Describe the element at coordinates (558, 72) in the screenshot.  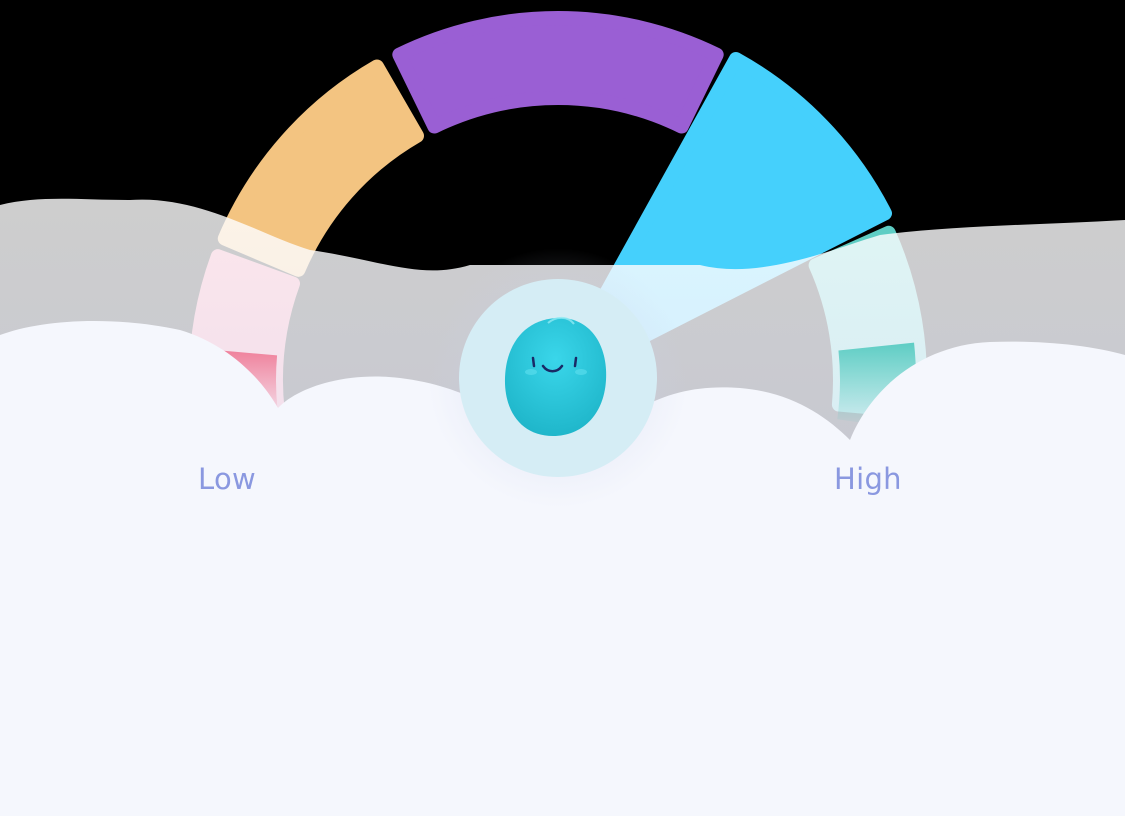
I see `gauge-segment-medium` at that location.